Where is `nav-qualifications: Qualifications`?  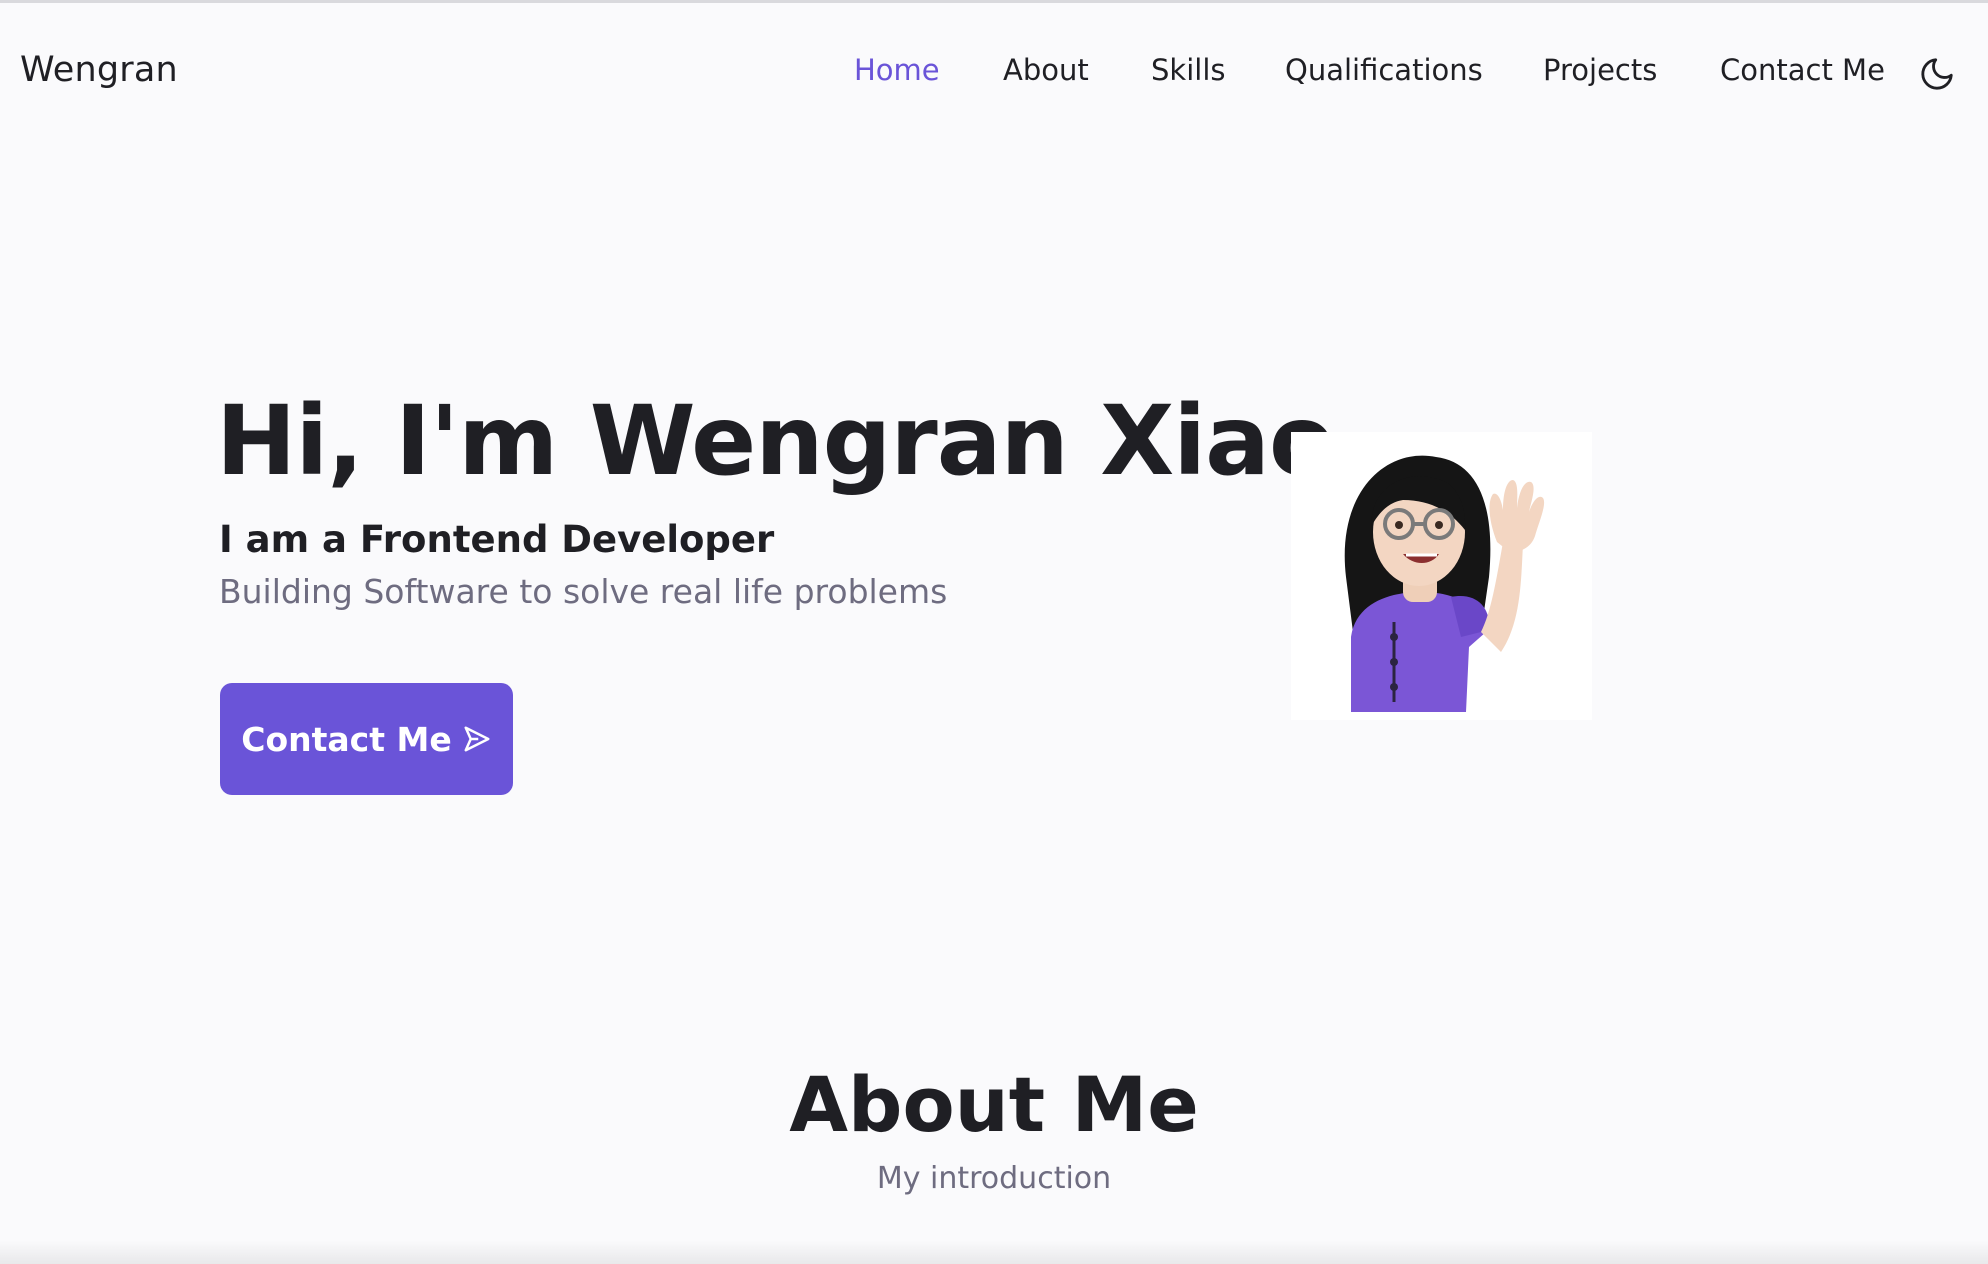
nav-qualifications: Qualifications is located at coordinates (1384, 70).